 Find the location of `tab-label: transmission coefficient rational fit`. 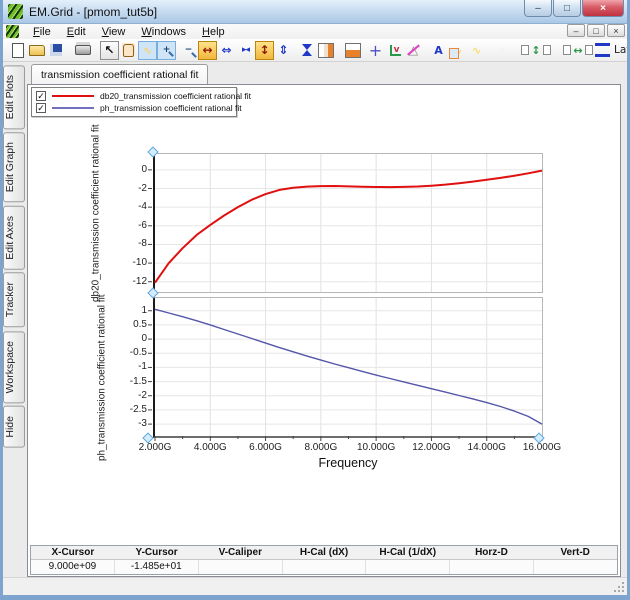

tab-label: transmission coefficient rational fit is located at coordinates (120, 74).